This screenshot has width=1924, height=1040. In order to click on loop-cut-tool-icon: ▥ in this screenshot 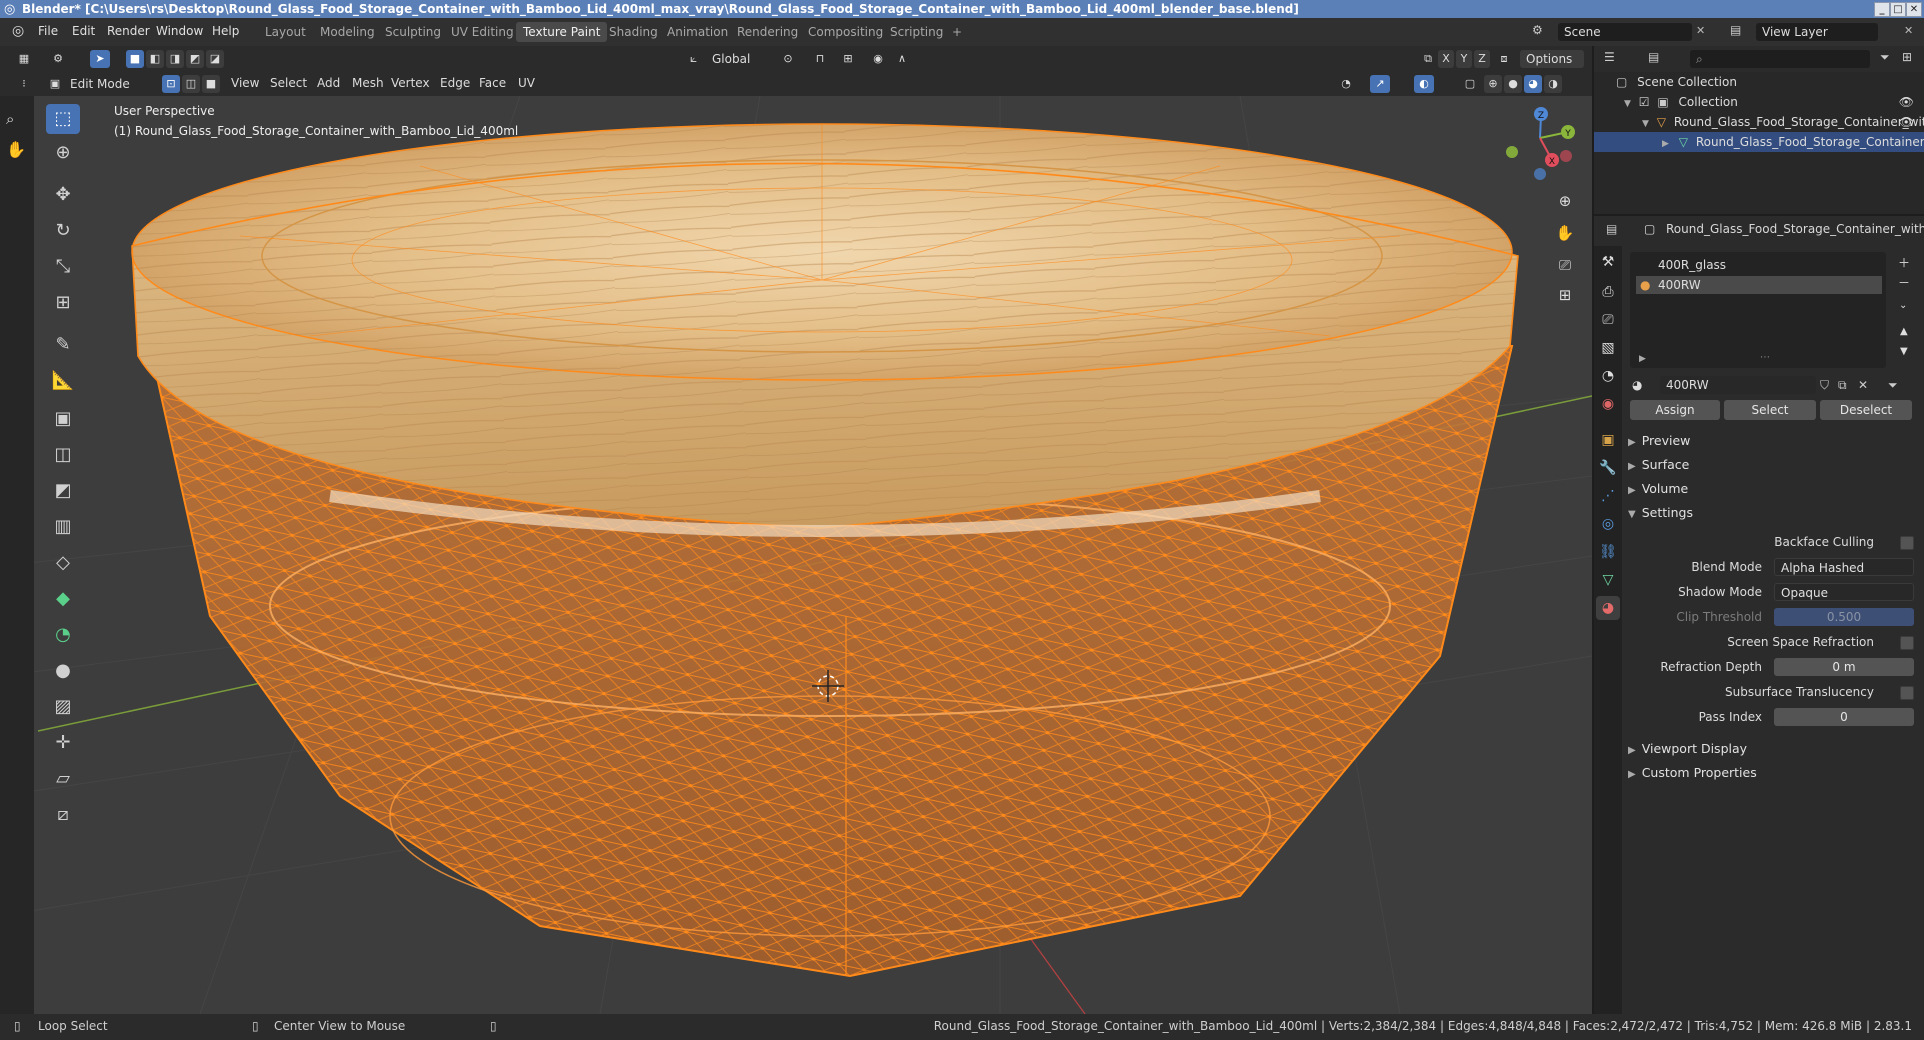, I will do `click(63, 527)`.